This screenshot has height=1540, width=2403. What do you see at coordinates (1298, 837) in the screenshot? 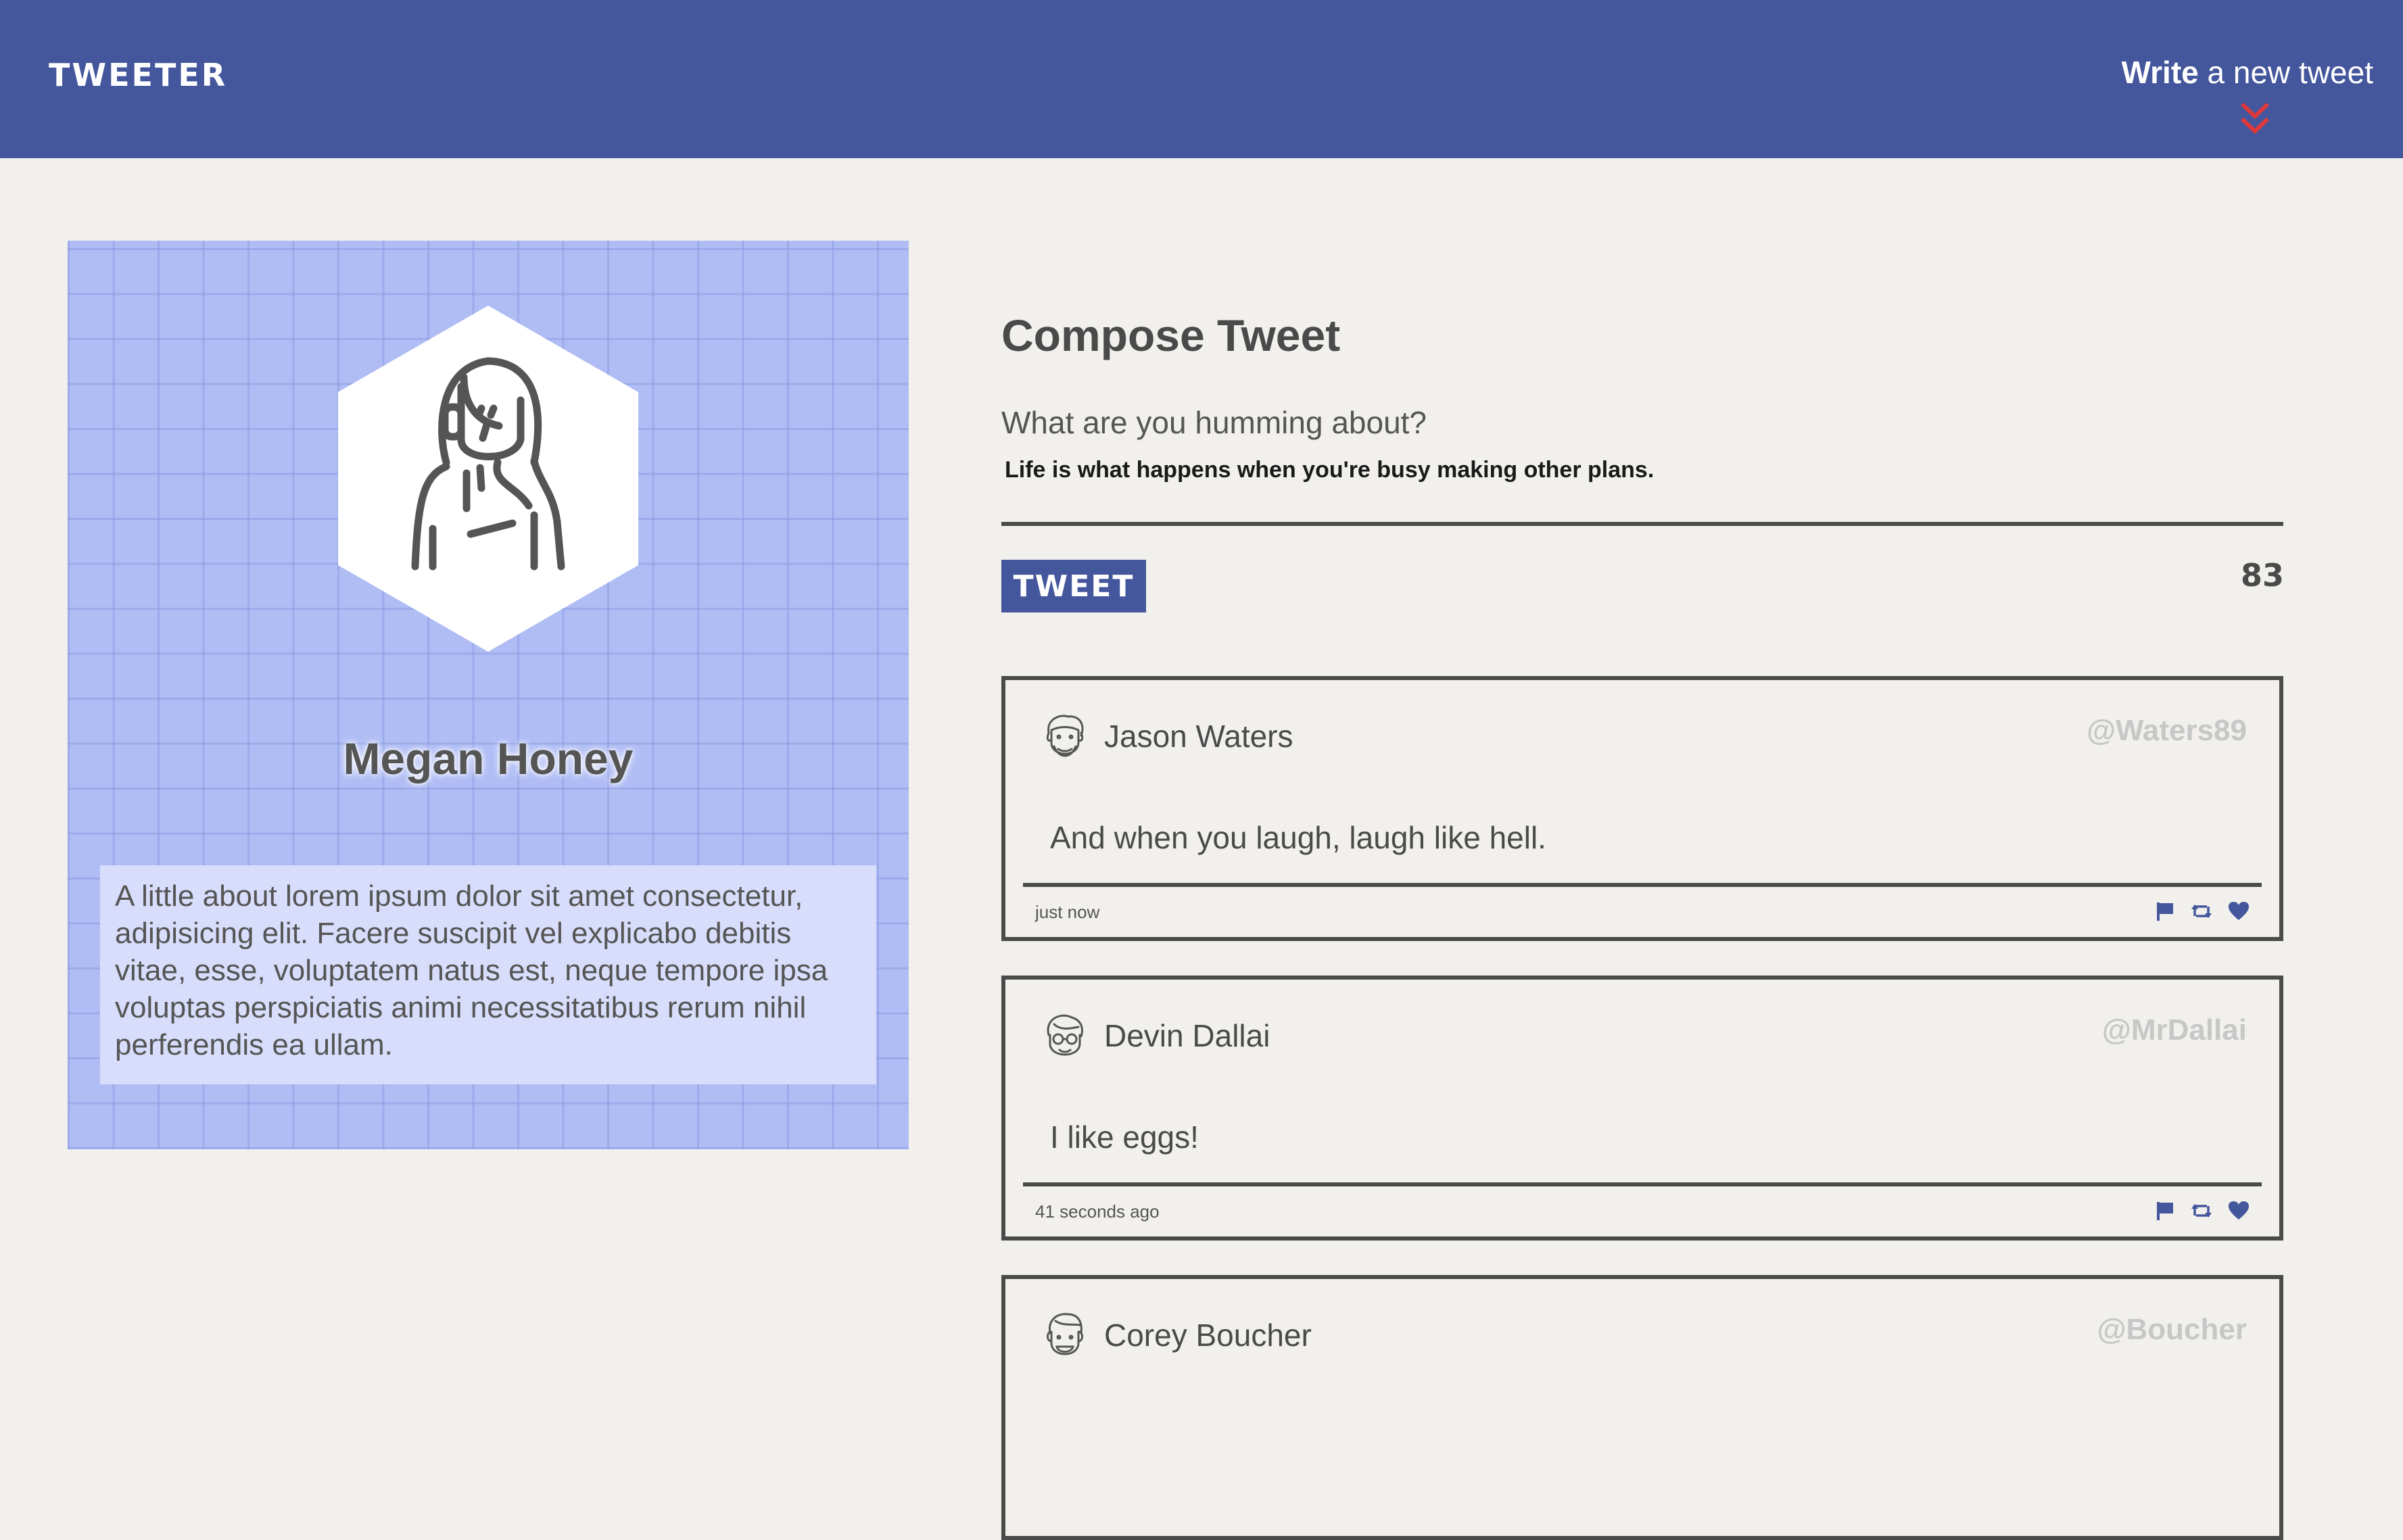
I see `tweet-body: And when you laugh, laugh like hell.` at bounding box center [1298, 837].